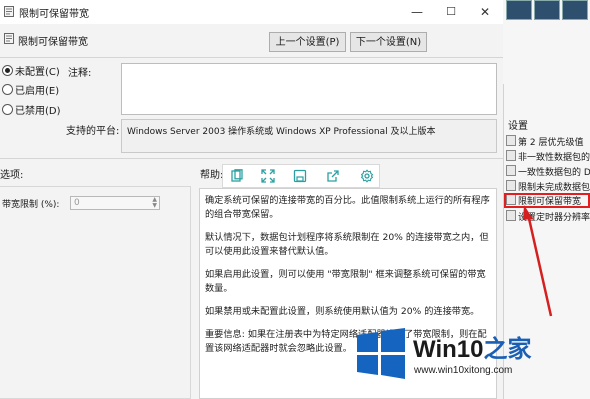 The height and width of the screenshot is (399, 590). What do you see at coordinates (507, 349) in the screenshot?
I see `watermark-title-suffix: 之家` at bounding box center [507, 349].